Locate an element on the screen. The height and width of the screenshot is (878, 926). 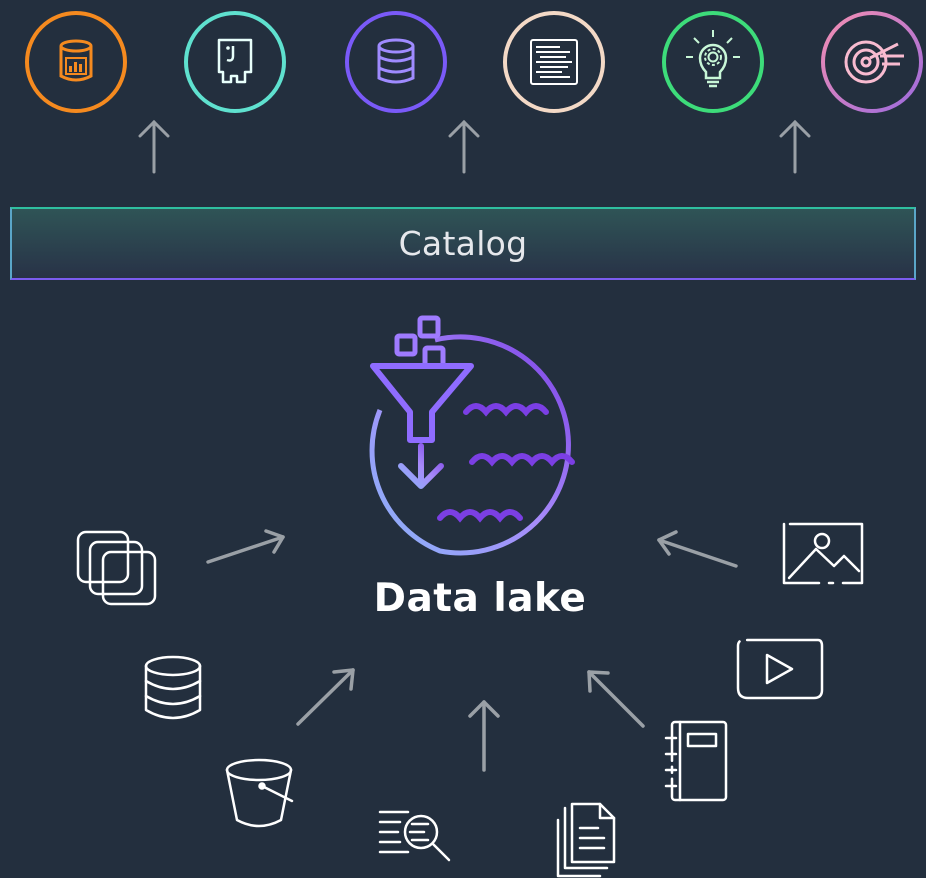
consumer-lightbulb-gear-icon is located at coordinates (713, 62).